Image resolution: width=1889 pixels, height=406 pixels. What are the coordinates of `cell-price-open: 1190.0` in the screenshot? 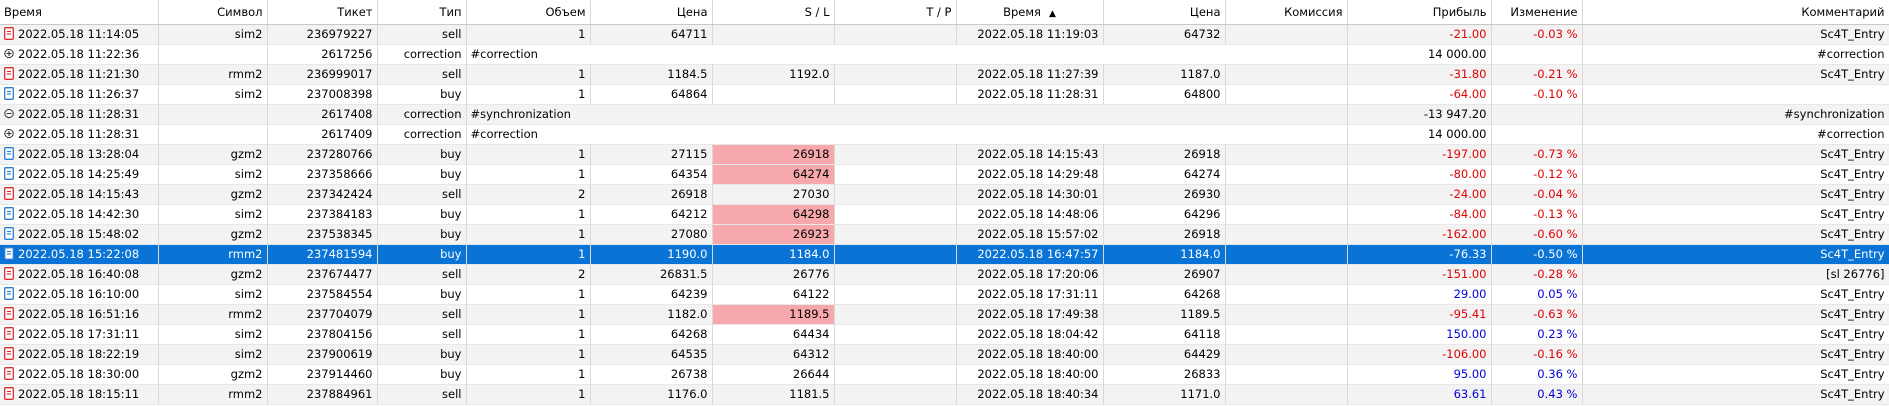 It's located at (651, 254).